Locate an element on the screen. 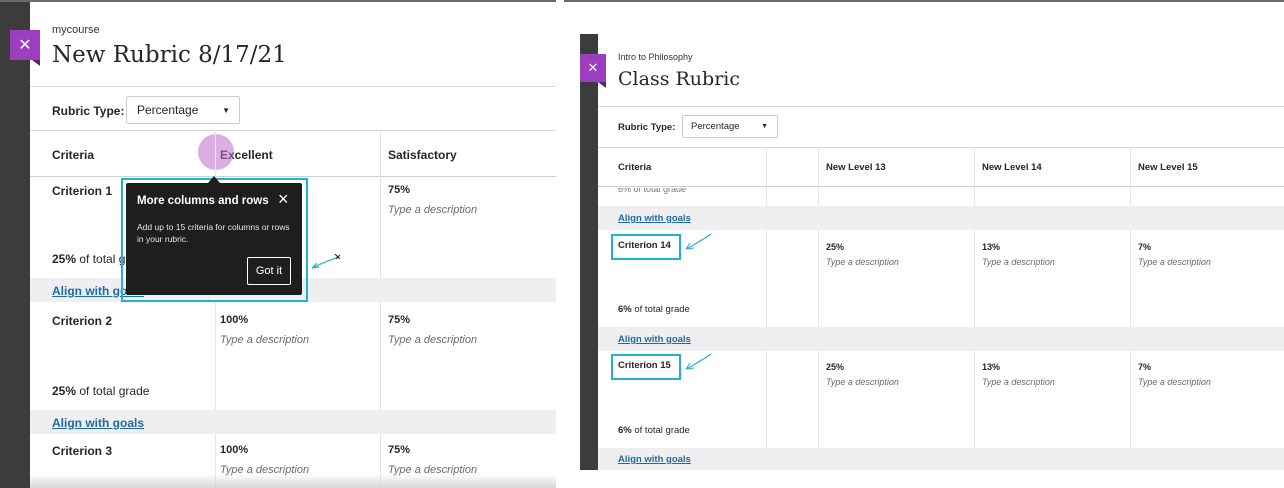 Image resolution: width=1284 pixels, height=488 pixels. criterion-name: Criterion 2 is located at coordinates (82, 321).